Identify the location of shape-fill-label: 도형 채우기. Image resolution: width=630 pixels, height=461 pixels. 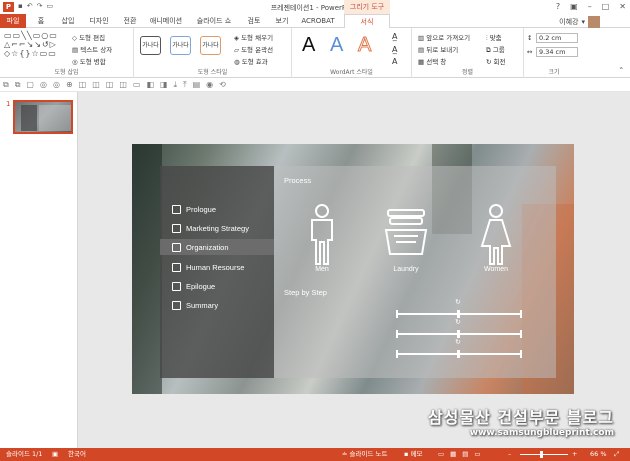
(257, 38).